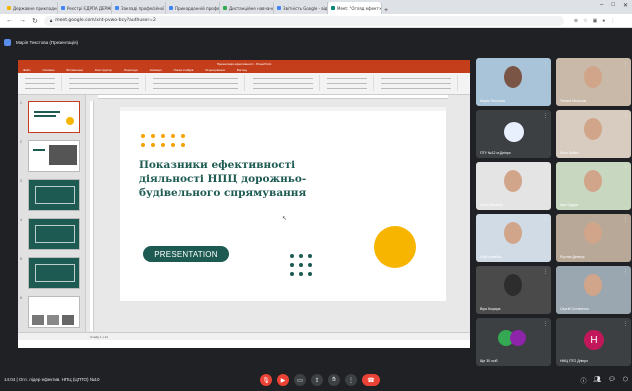  Describe the element at coordinates (242, 70) in the screenshot. I see `ppt-menu-item: Вигляд` at that location.